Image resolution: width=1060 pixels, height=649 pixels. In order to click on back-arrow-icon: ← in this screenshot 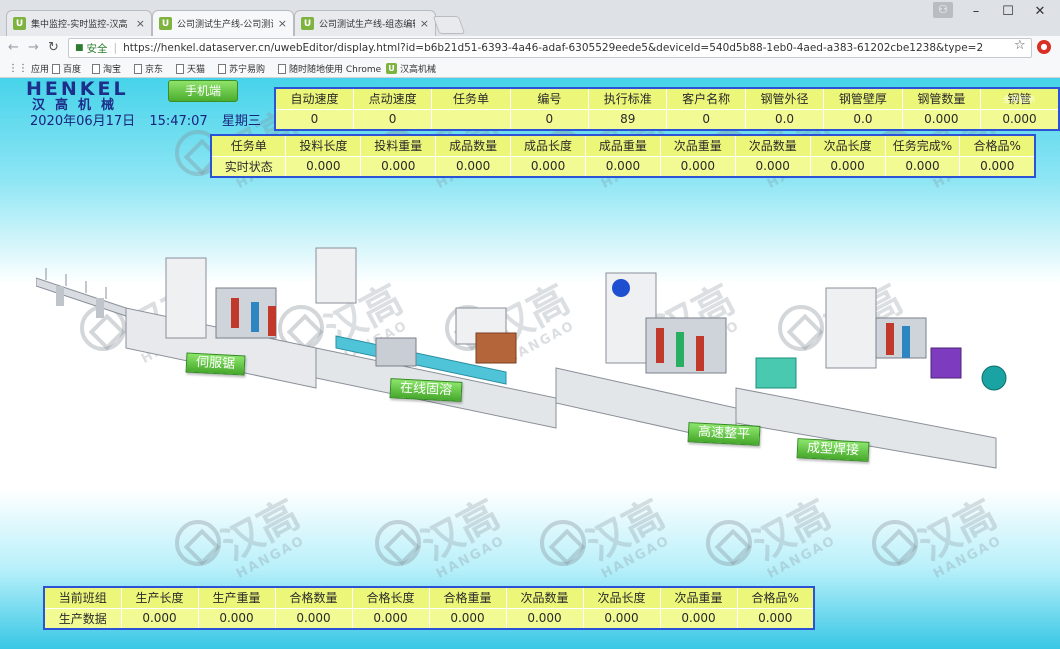, I will do `click(13, 47)`.